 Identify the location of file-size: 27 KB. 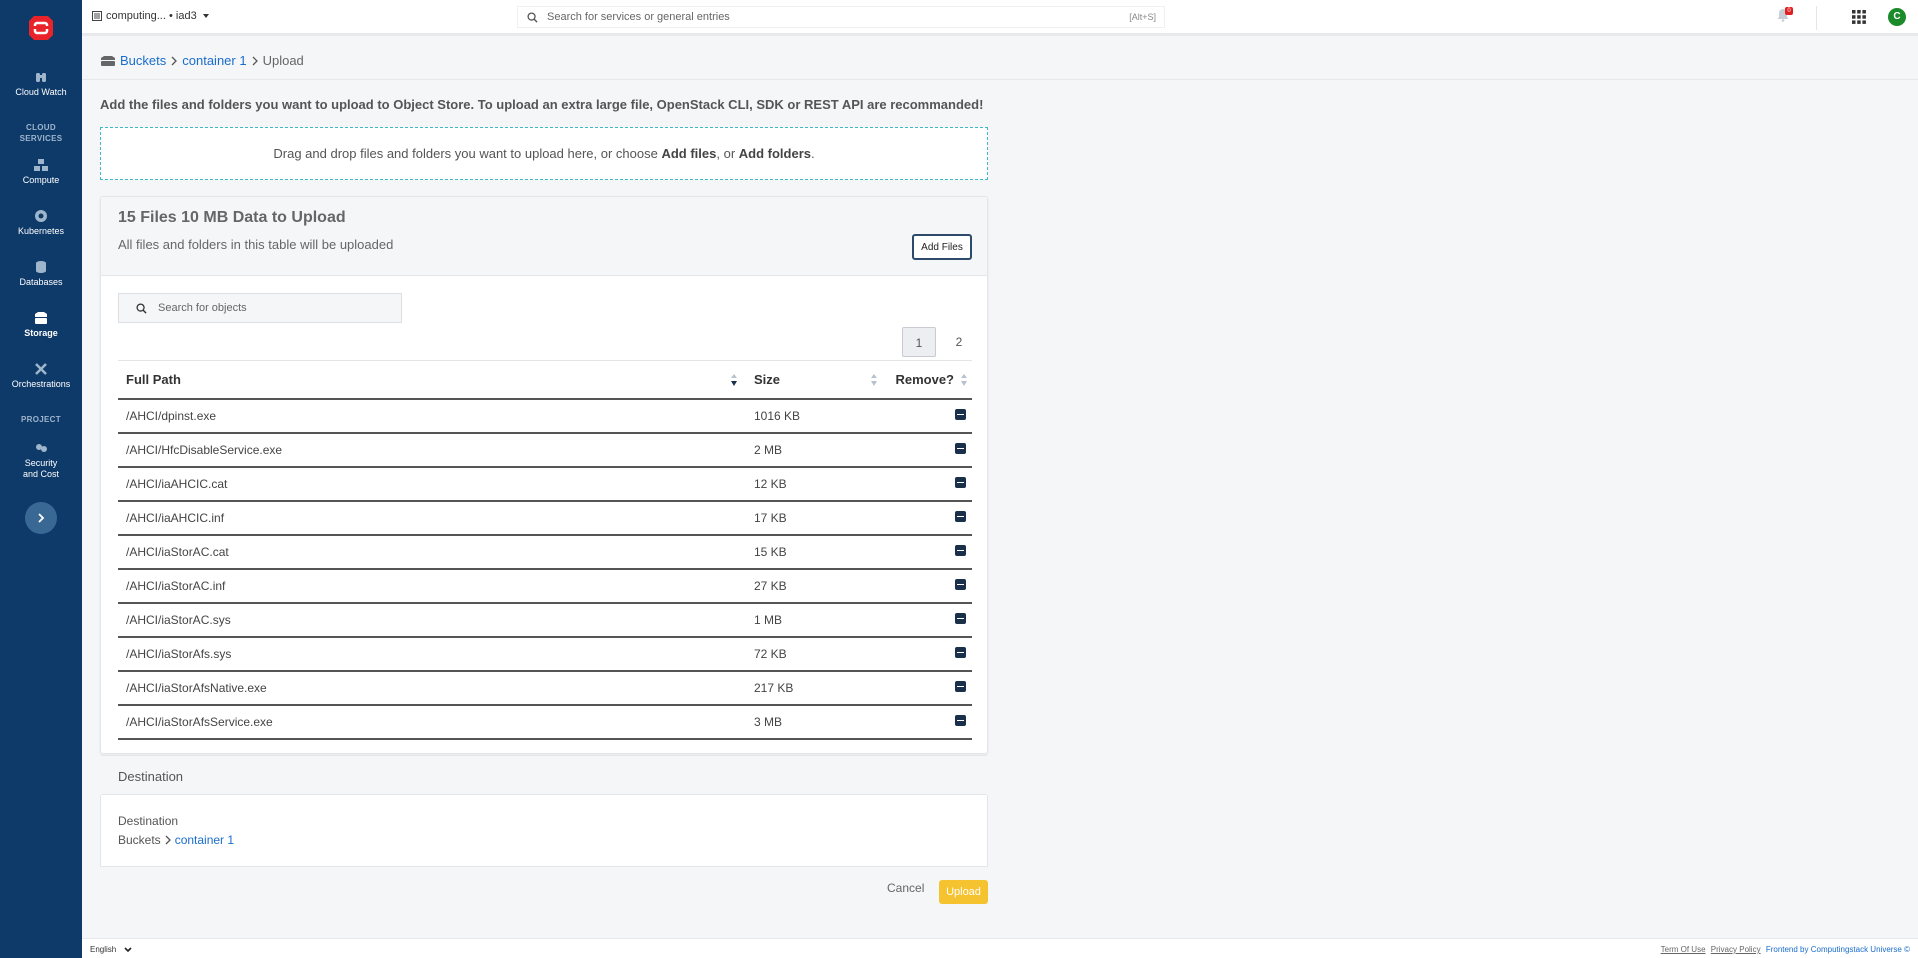
(816, 586).